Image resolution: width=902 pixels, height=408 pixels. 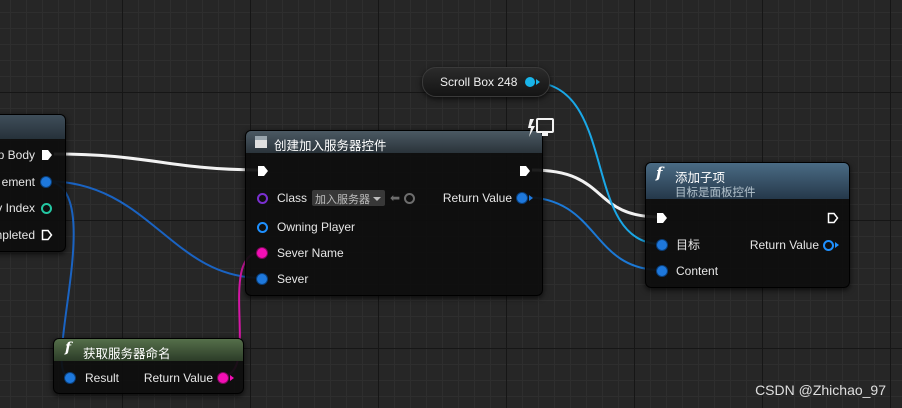 What do you see at coordinates (292, 198) in the screenshot?
I see `class-label: Class` at bounding box center [292, 198].